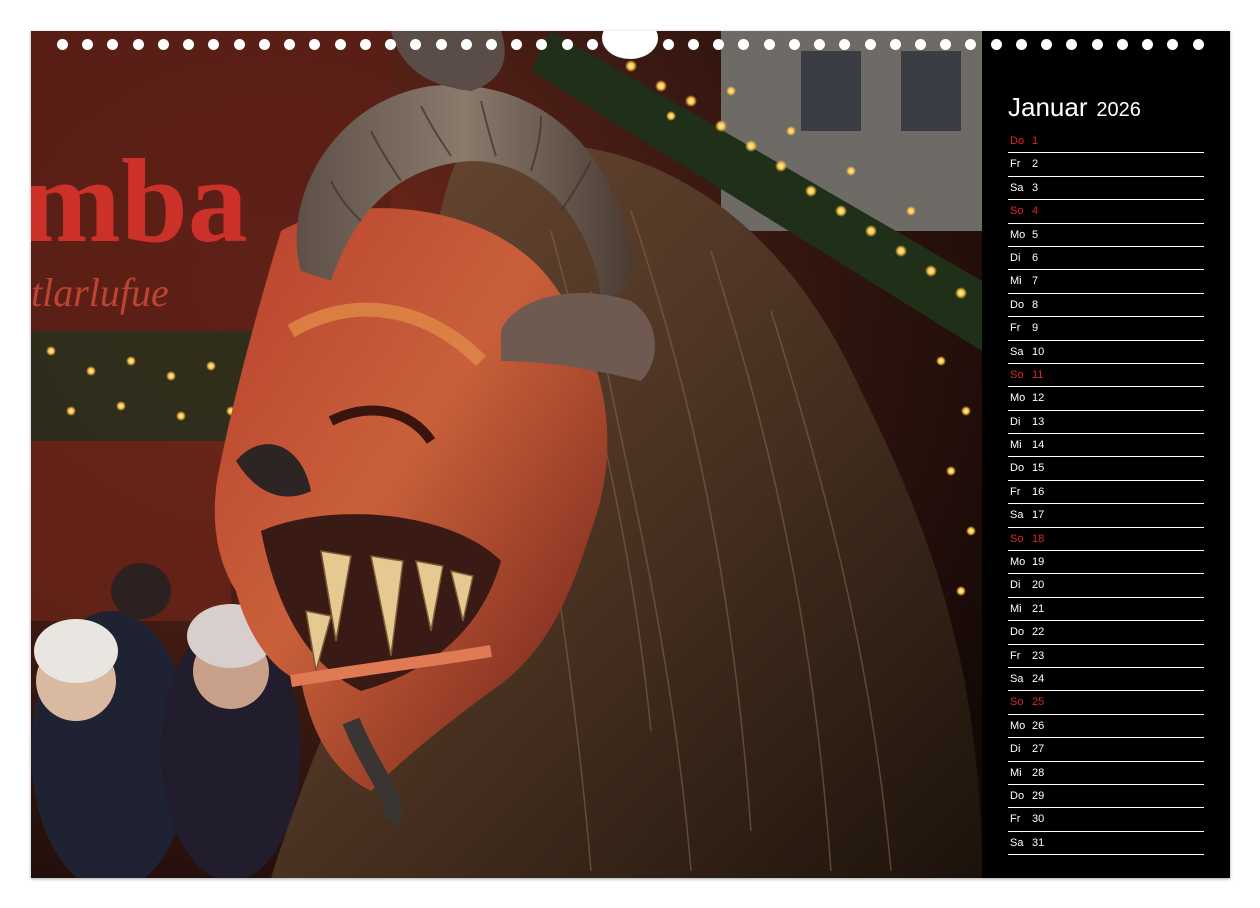 Image resolution: width=1260 pixels, height=908 pixels. Describe the element at coordinates (1106, 820) in the screenshot. I see `day-row: Fr 30` at that location.